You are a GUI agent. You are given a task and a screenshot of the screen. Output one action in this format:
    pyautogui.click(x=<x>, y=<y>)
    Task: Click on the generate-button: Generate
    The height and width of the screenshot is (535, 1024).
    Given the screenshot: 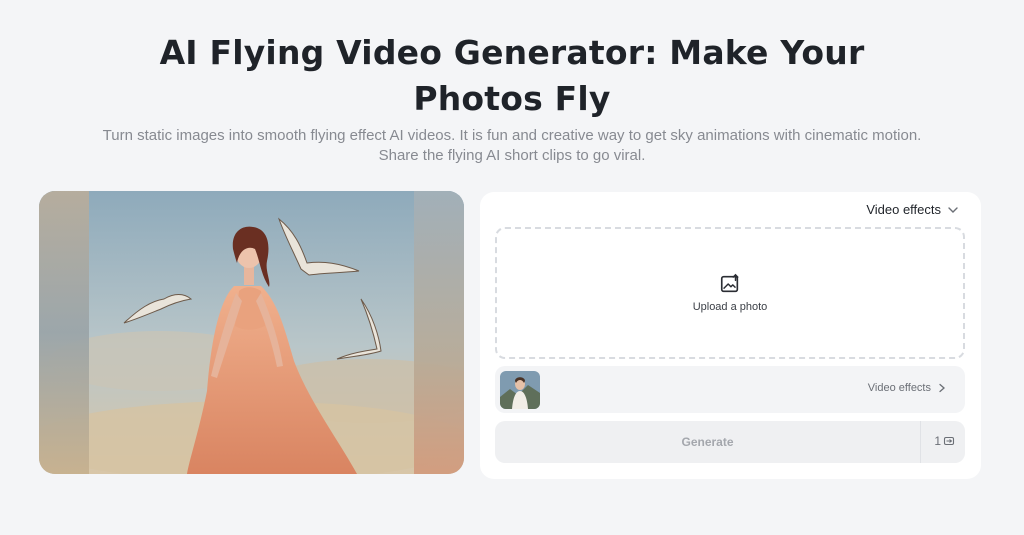 What is the action you would take?
    pyautogui.click(x=708, y=442)
    